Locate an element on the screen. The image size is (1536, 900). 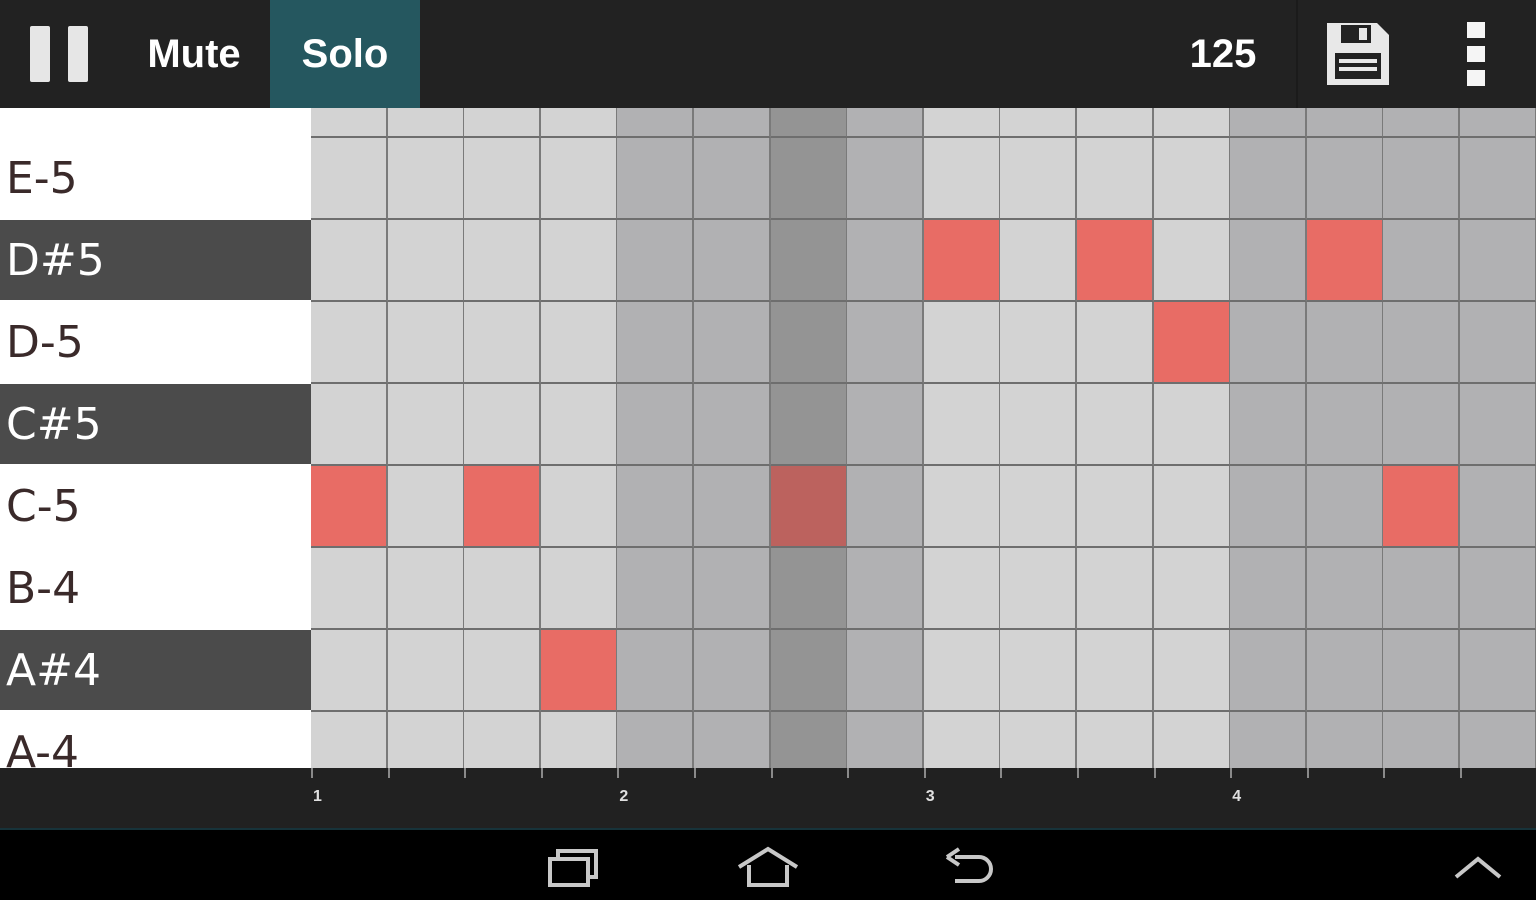
solo-button: Solo is located at coordinates (345, 54).